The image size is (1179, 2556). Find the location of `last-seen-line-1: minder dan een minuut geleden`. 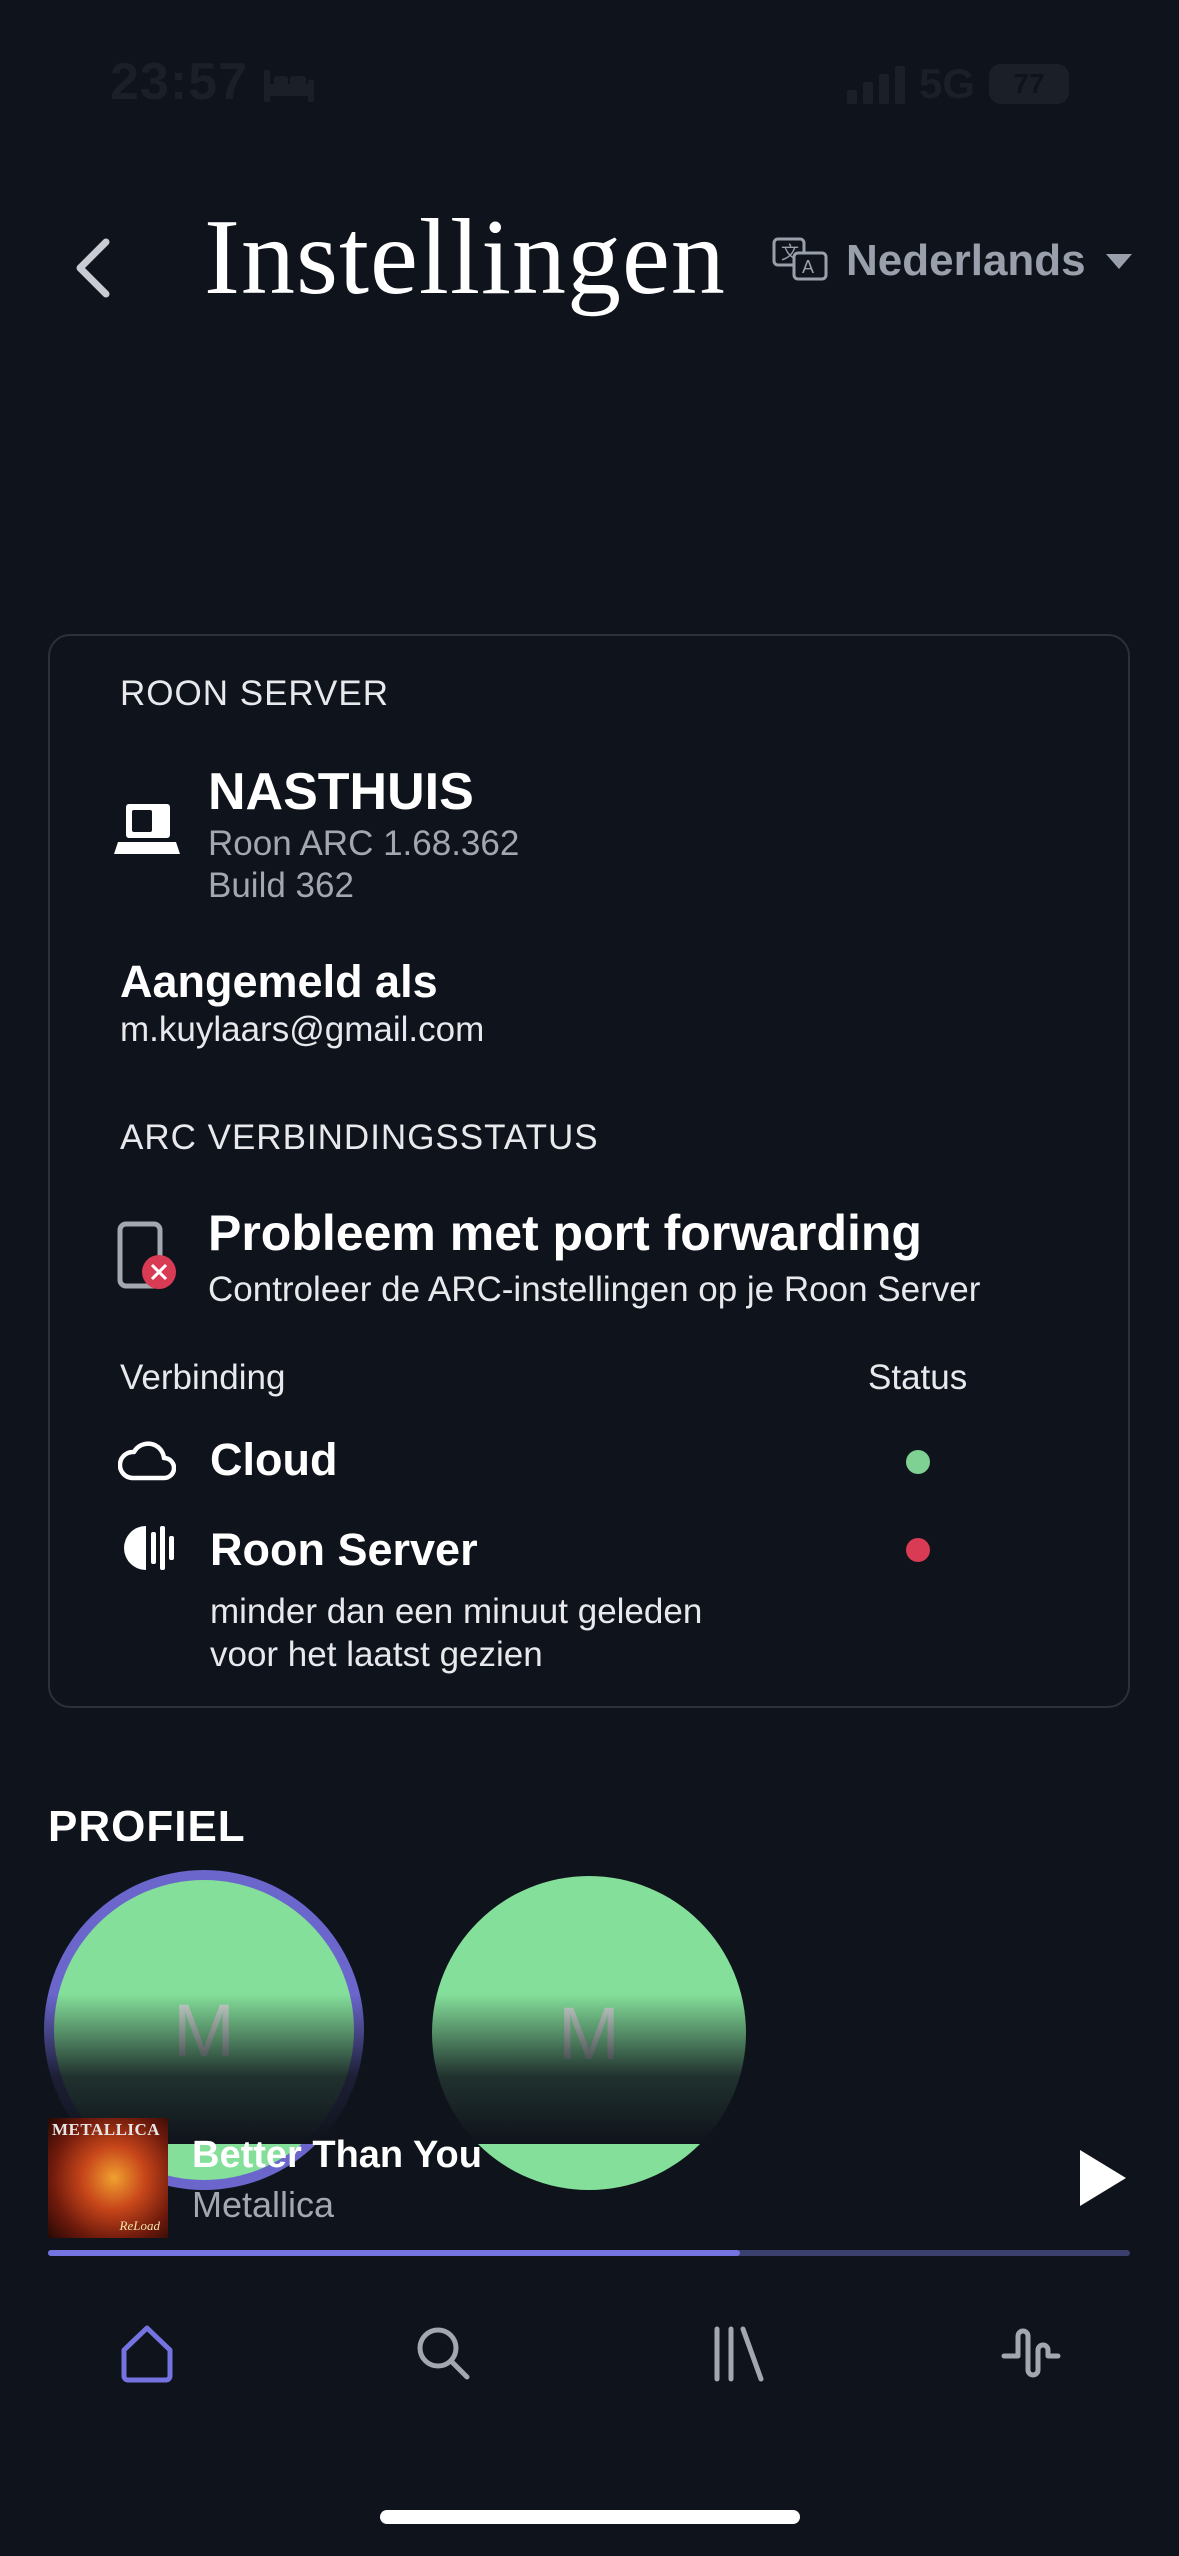

last-seen-line-1: minder dan een minuut geleden is located at coordinates (456, 1611).